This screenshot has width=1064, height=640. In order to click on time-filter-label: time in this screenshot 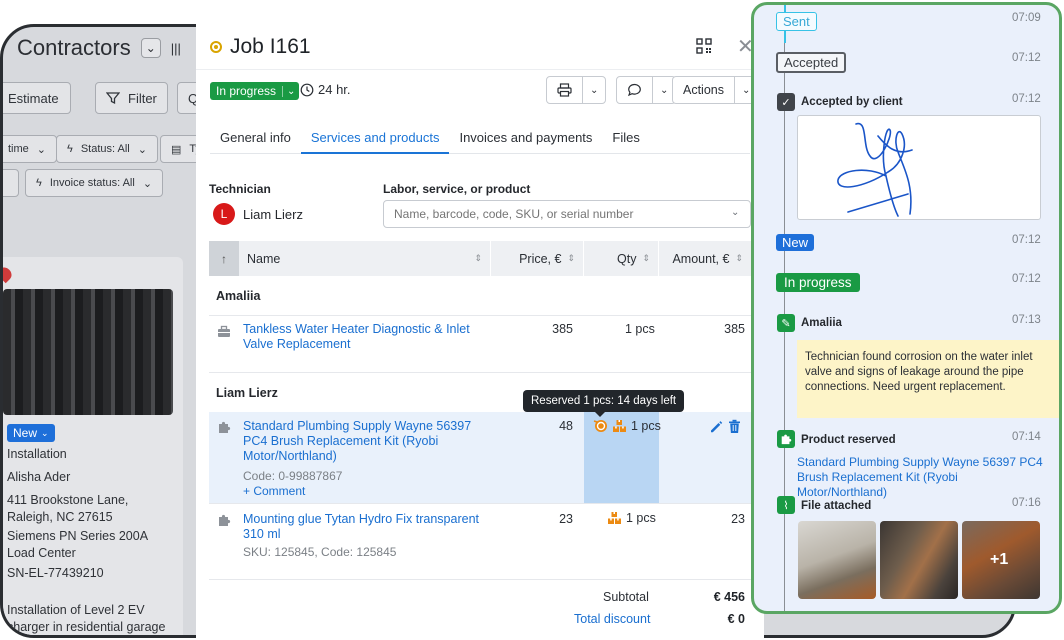, I will do `click(18, 149)`.